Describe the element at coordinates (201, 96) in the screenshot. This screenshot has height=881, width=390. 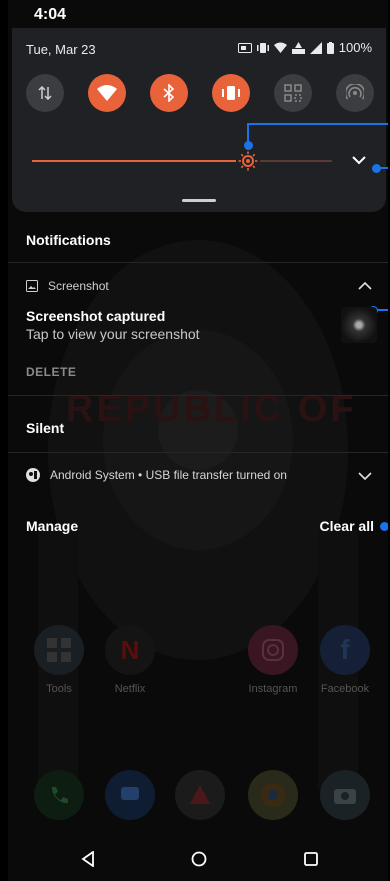
I see `quick-settings-tiles` at that location.